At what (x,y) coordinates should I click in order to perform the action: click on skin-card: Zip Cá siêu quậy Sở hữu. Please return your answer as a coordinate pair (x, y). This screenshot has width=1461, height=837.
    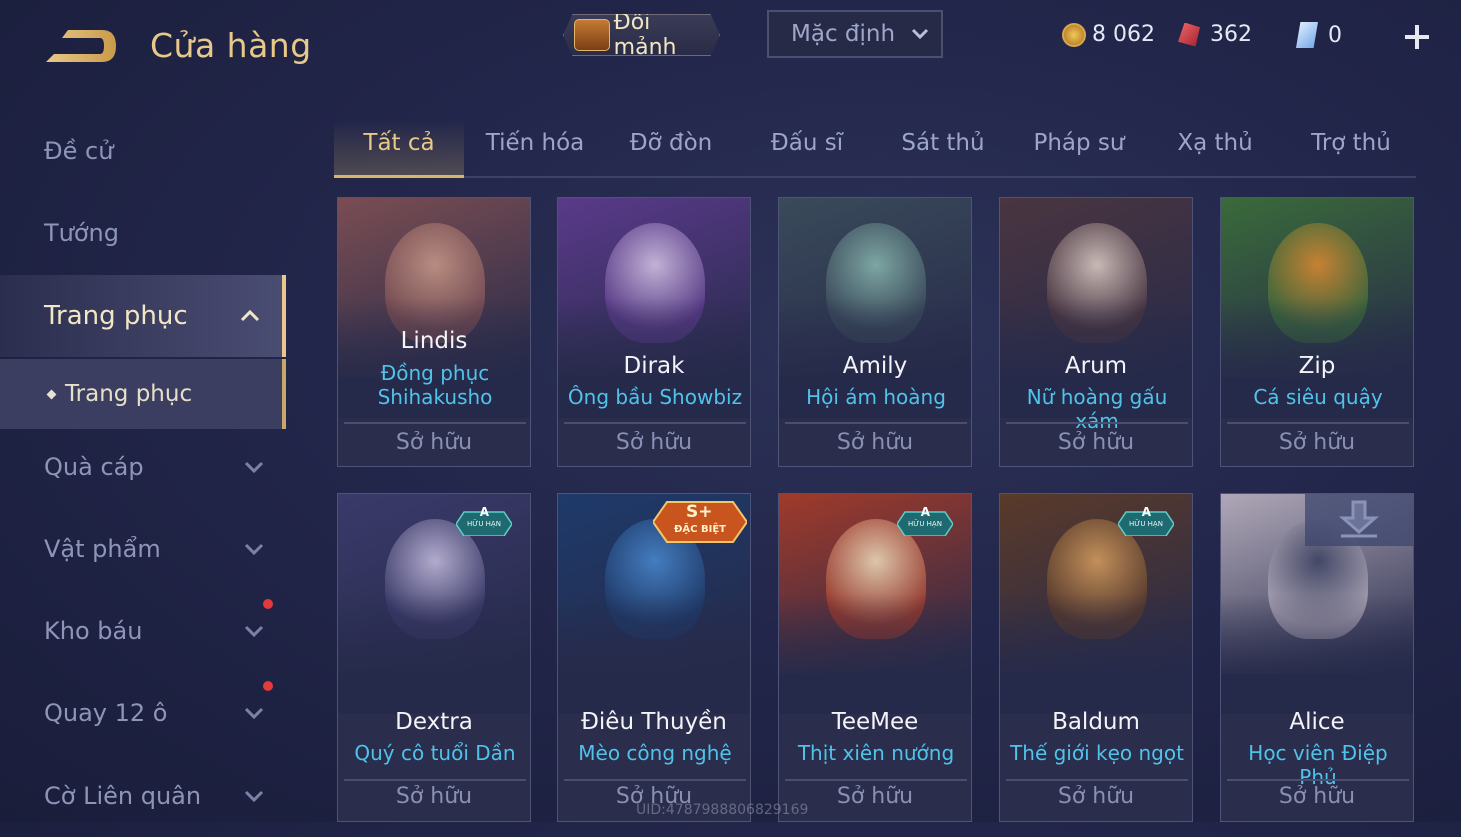
    Looking at the image, I should click on (1317, 332).